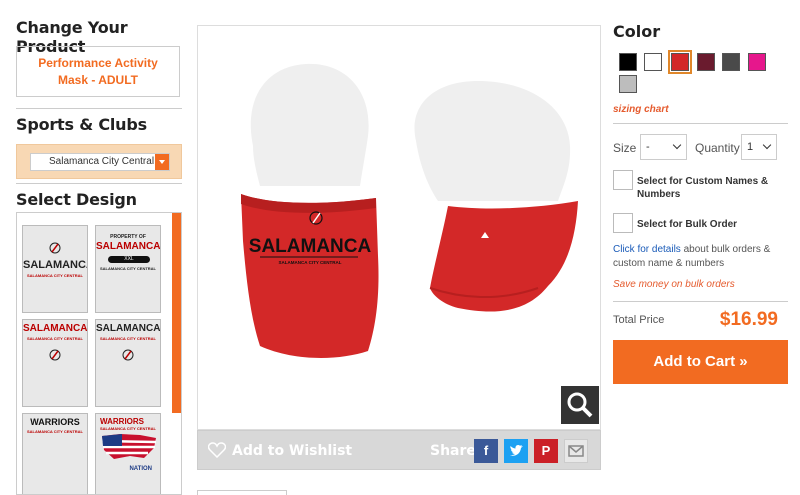 This screenshot has width=800, height=495. What do you see at coordinates (129, 259) in the screenshot?
I see `design-badge: XXL` at bounding box center [129, 259].